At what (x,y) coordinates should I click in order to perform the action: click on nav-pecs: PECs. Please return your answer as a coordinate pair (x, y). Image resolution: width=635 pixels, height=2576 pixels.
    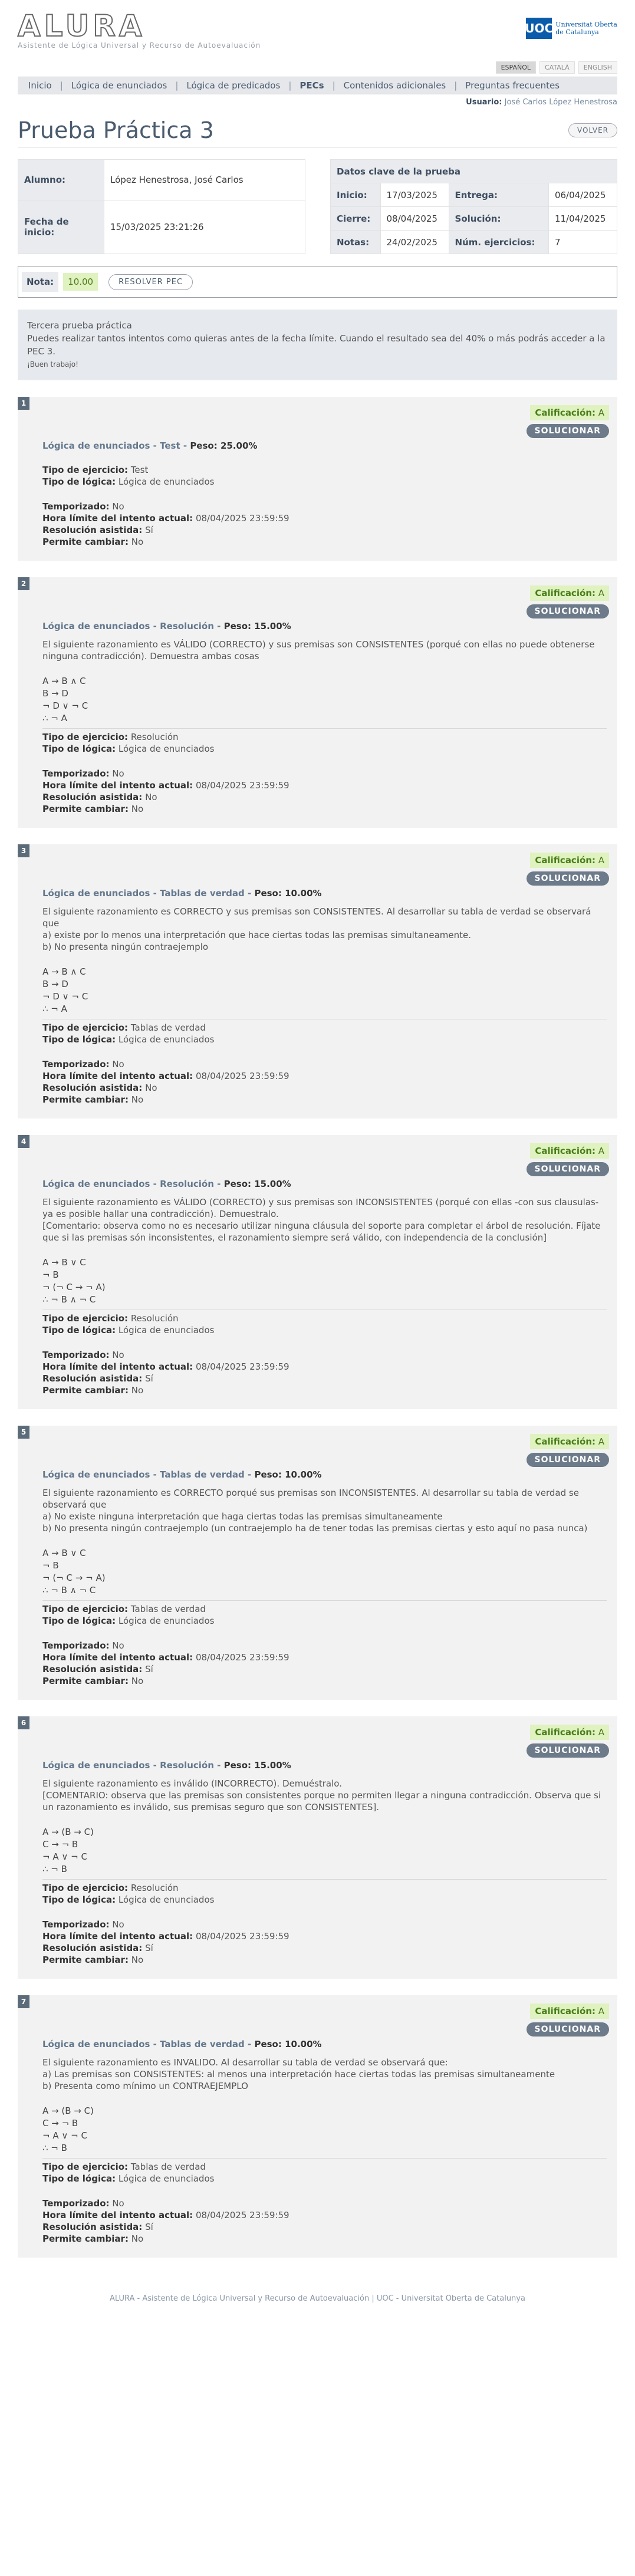
    Looking at the image, I should click on (311, 85).